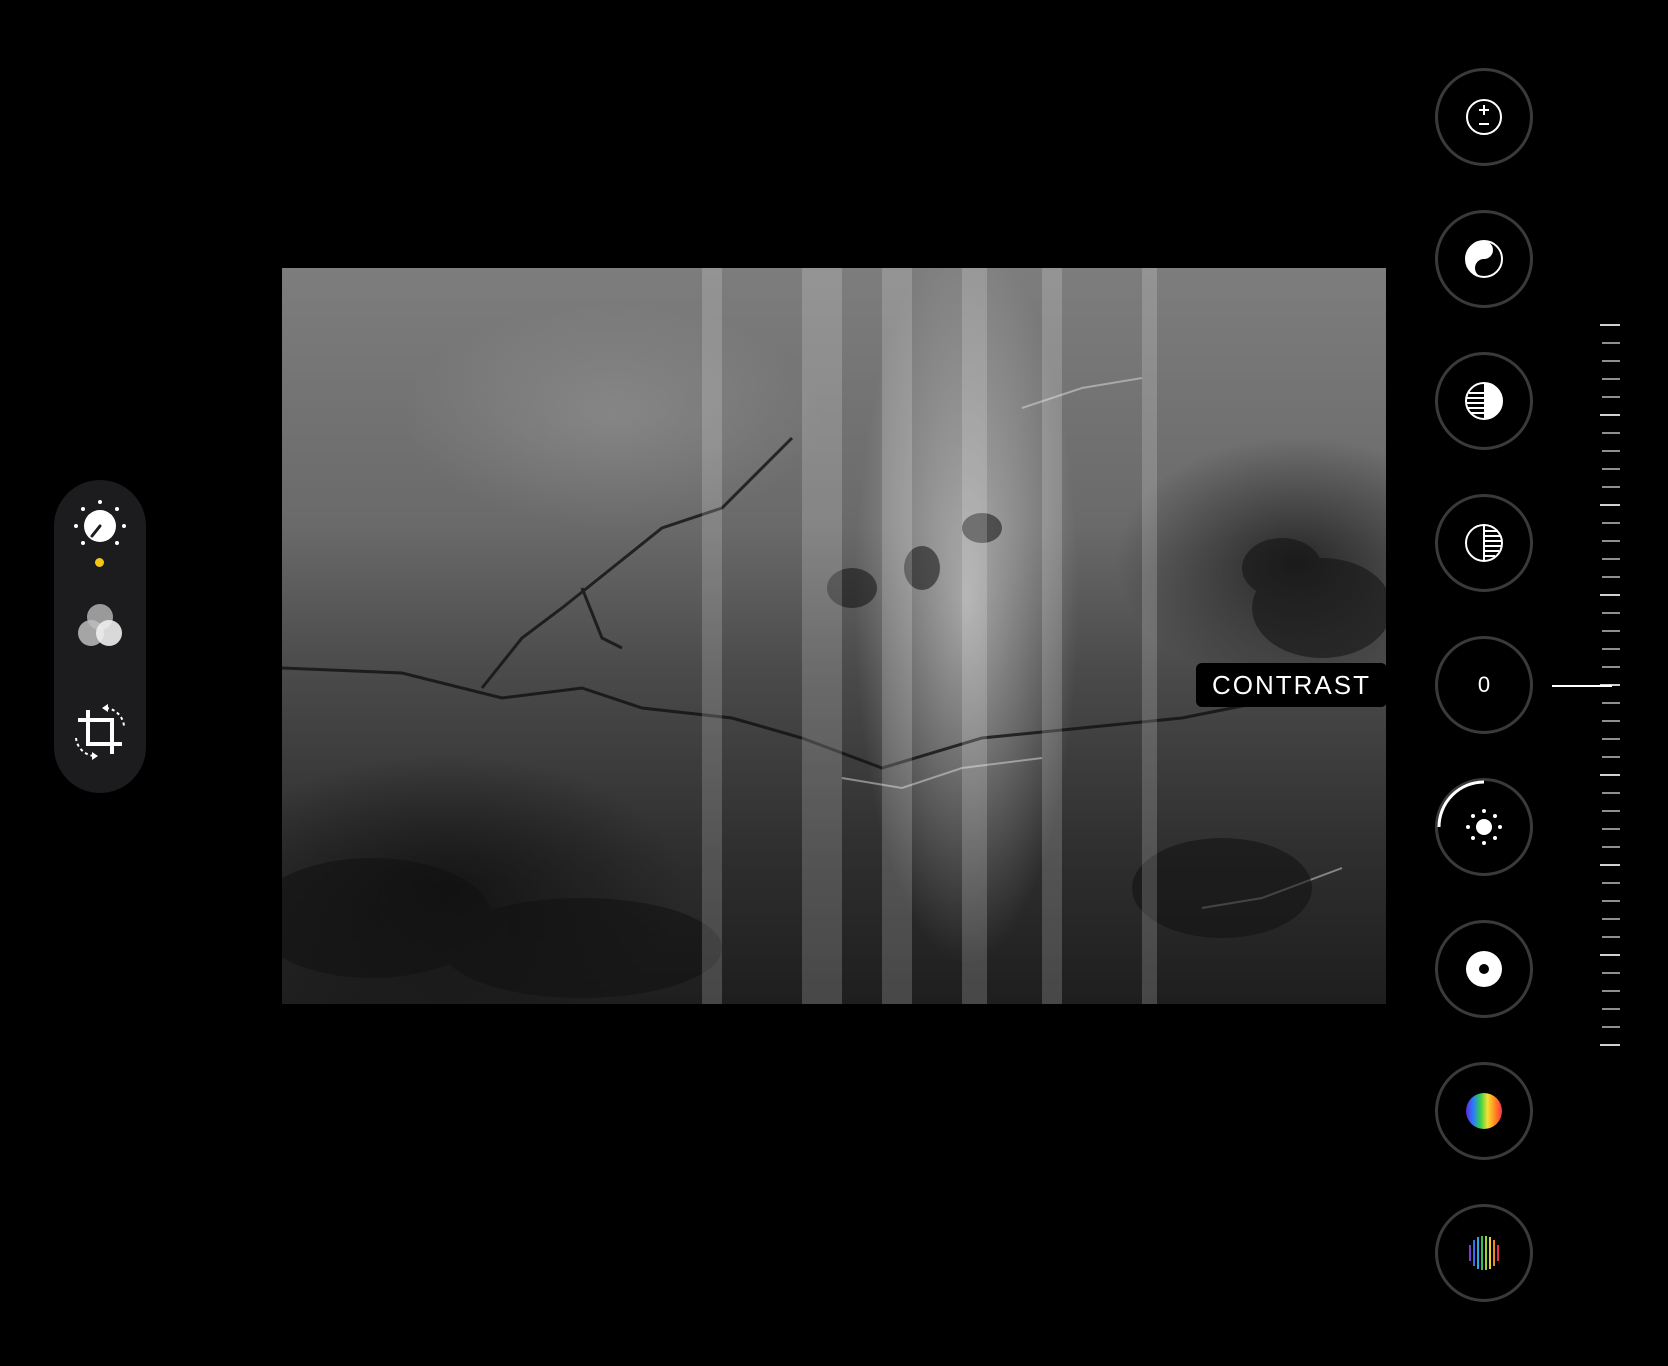 The image size is (1668, 1366). I want to click on crop-rotate-icon, so click(100, 732).